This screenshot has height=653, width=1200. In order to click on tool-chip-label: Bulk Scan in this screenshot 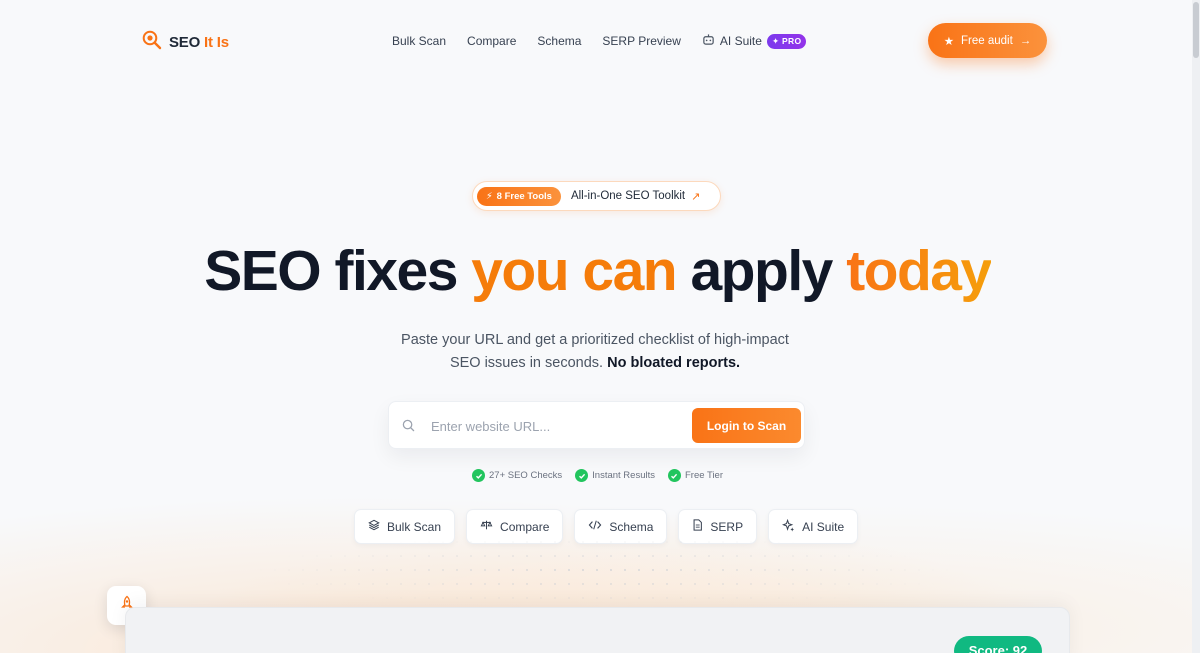, I will do `click(414, 526)`.